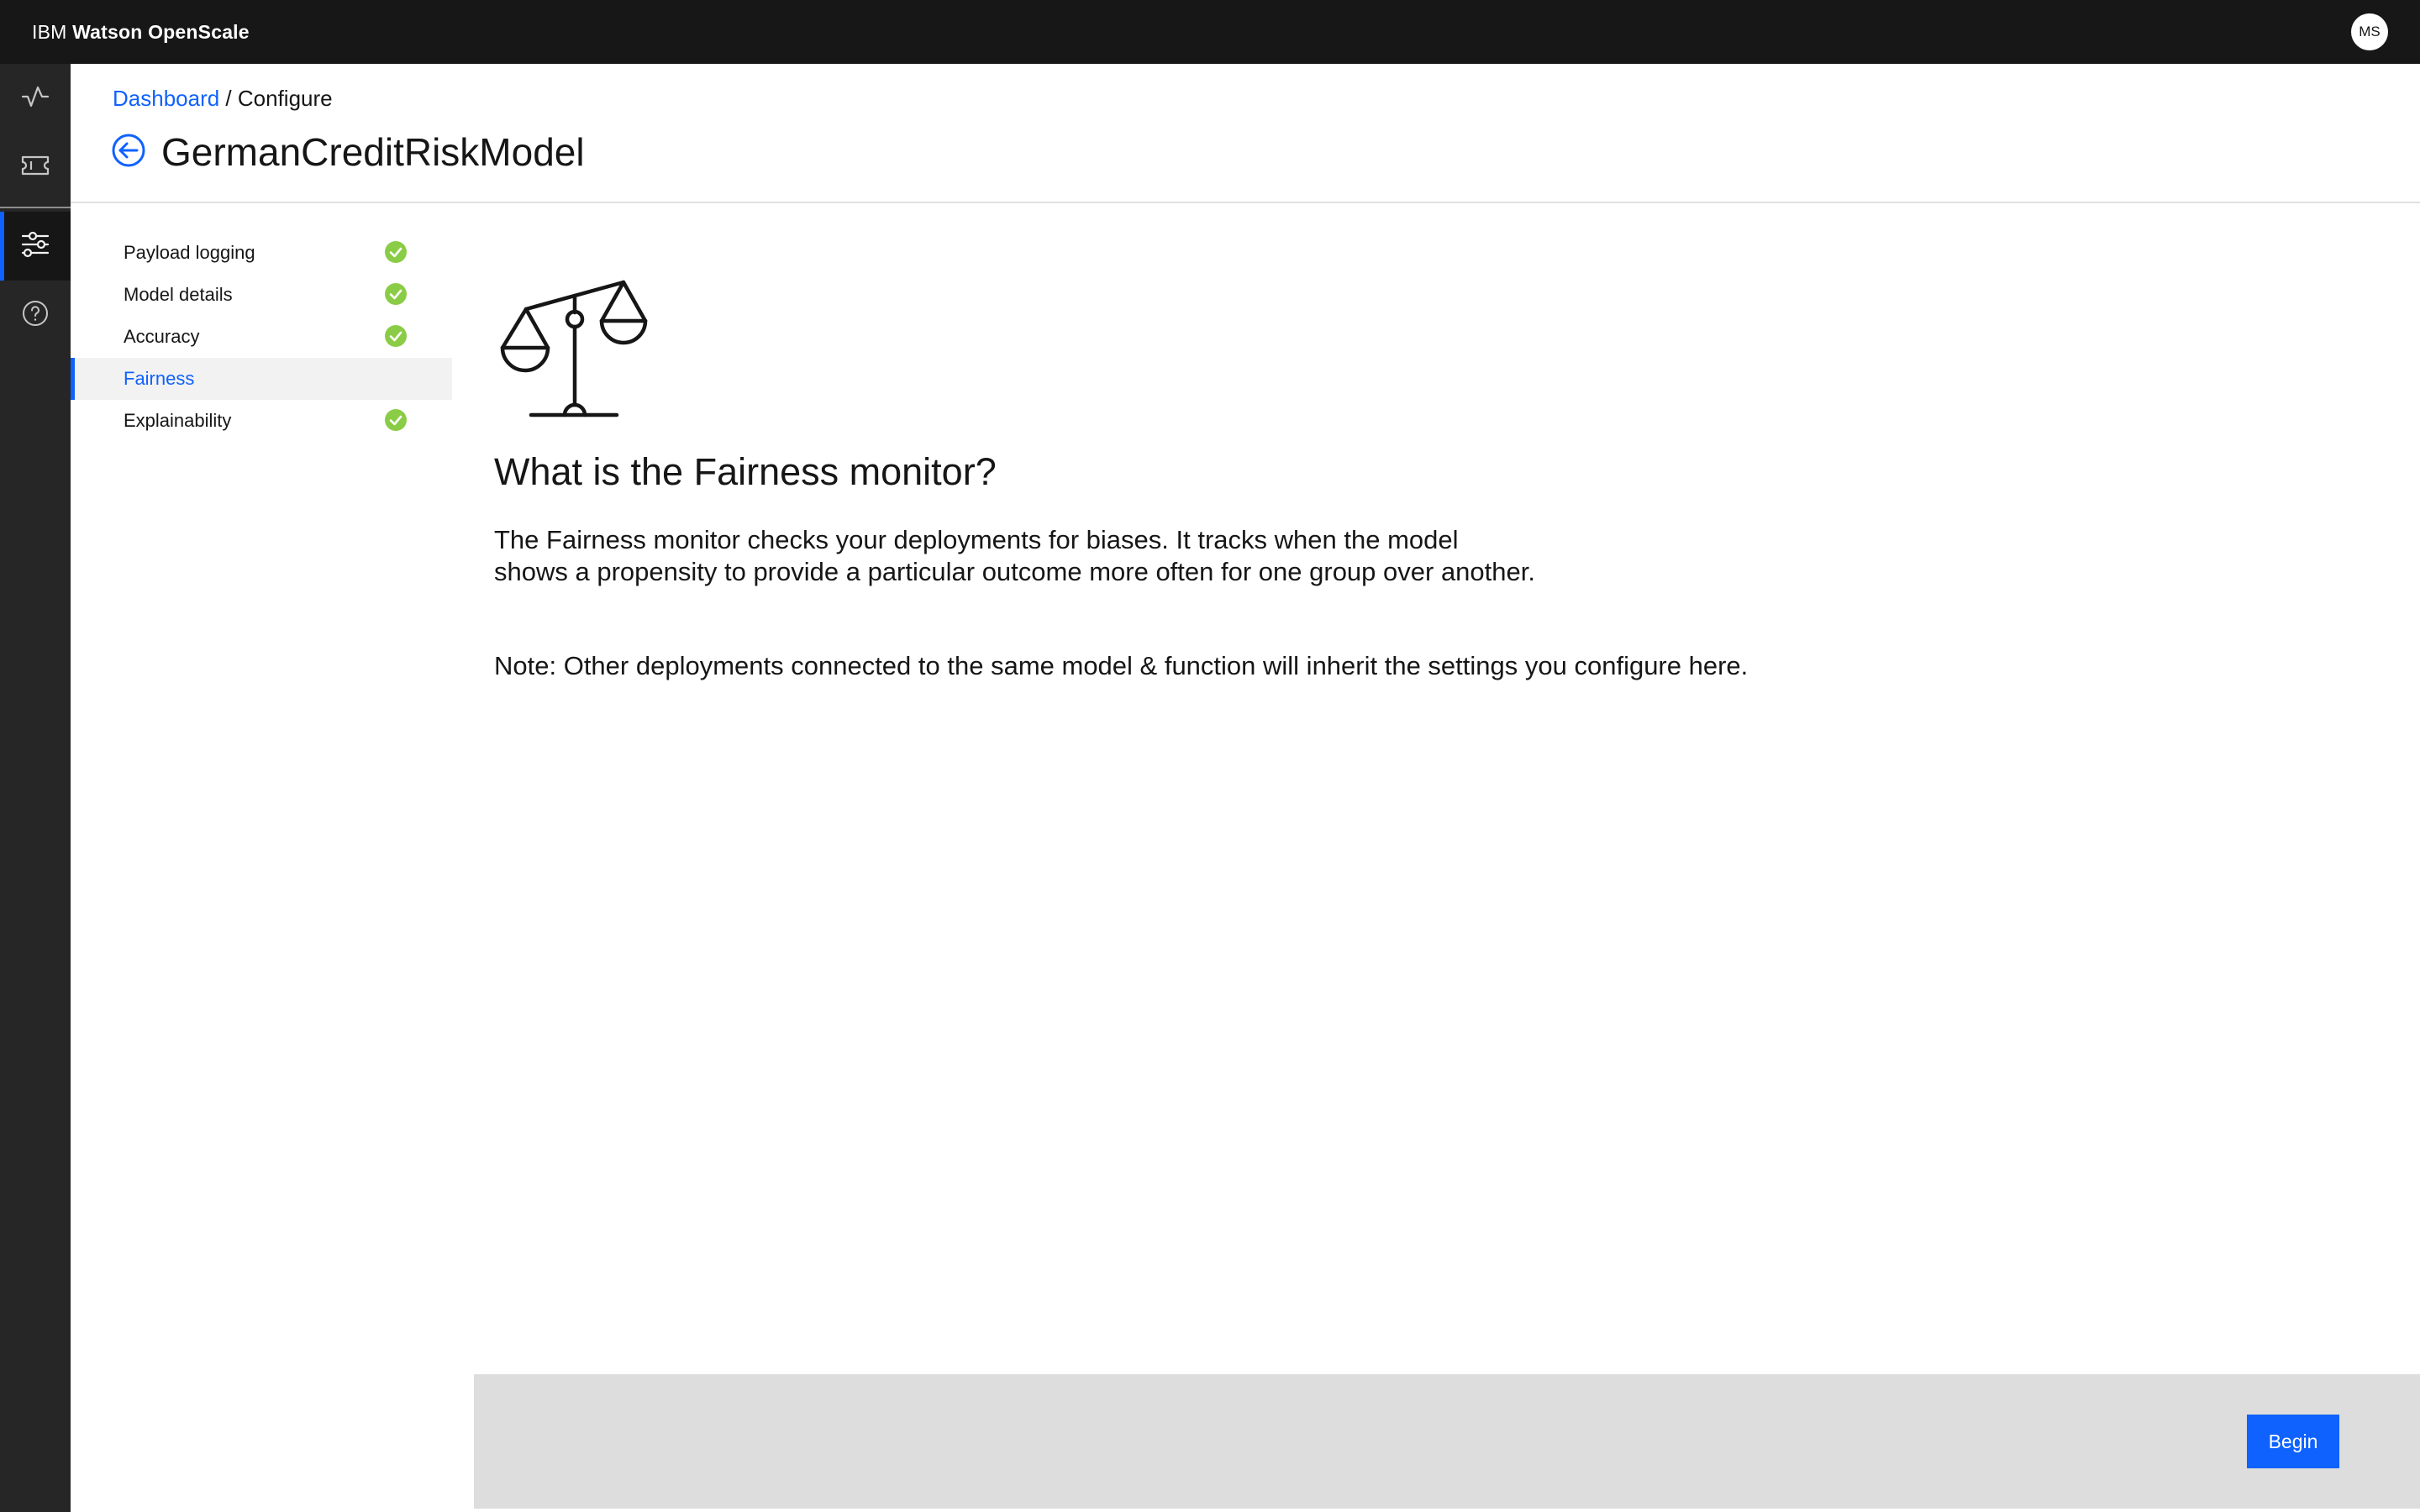 The height and width of the screenshot is (1512, 2420). Describe the element at coordinates (2369, 31) in the screenshot. I see `user-avatar: MS` at that location.